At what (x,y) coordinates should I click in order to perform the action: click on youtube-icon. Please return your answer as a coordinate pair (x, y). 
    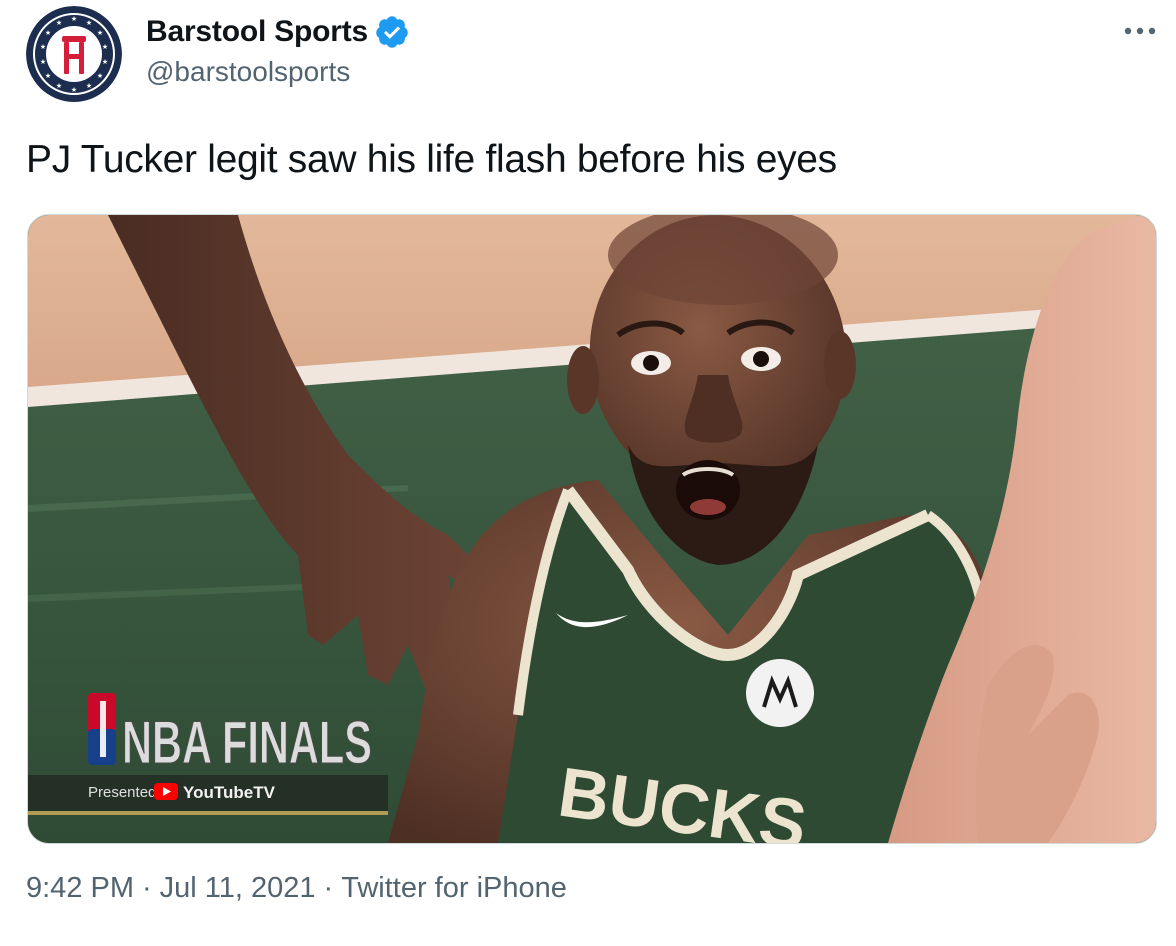
    Looking at the image, I should click on (166, 791).